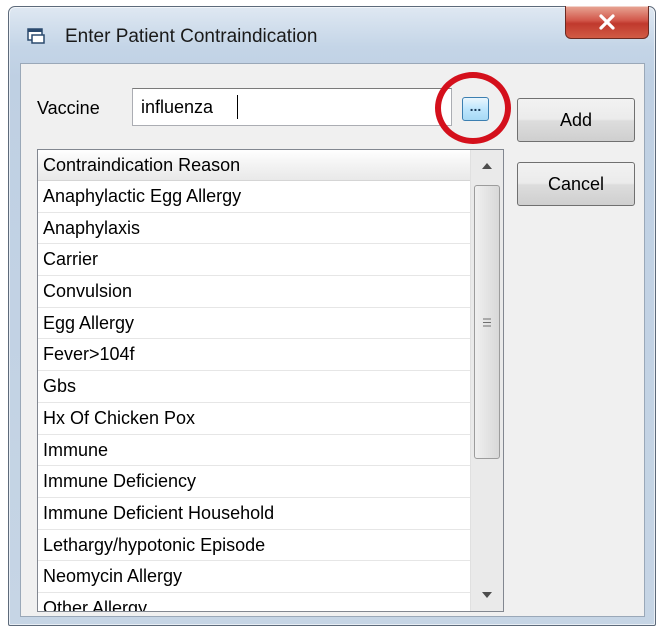  I want to click on add-button: Add, so click(576, 120).